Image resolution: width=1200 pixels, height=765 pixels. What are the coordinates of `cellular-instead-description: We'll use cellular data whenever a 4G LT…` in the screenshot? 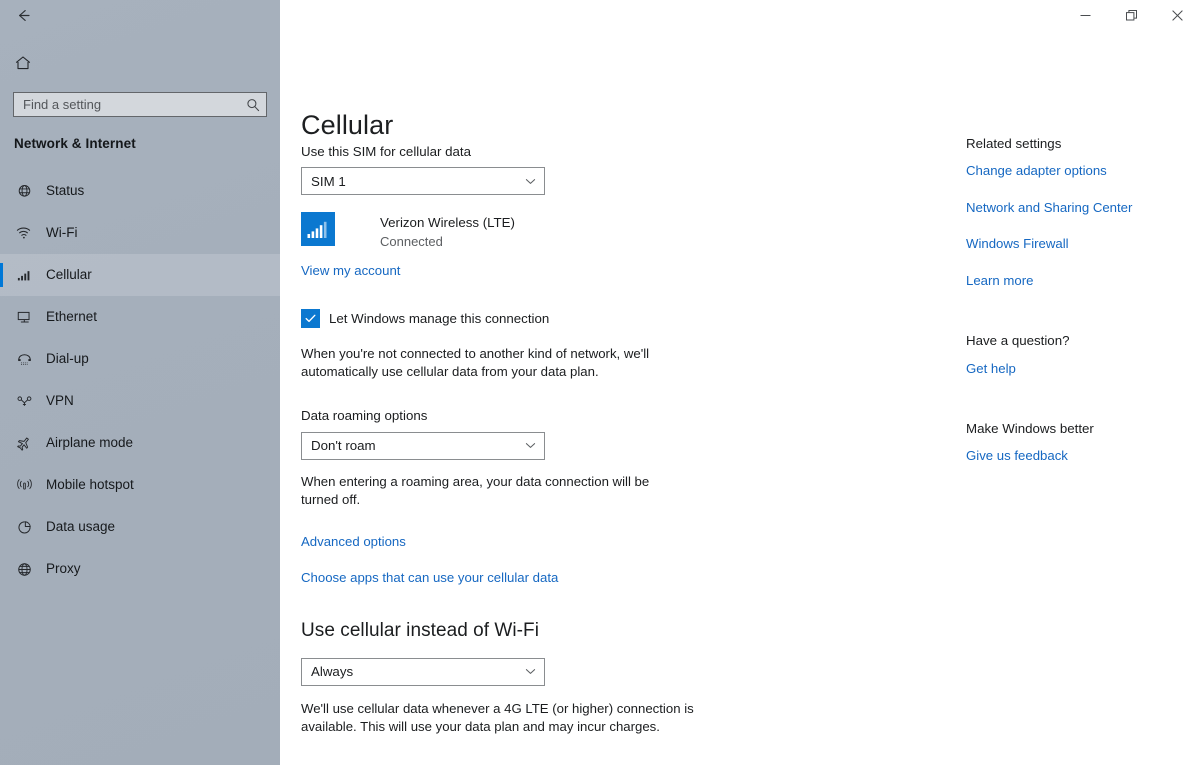 It's located at (497, 717).